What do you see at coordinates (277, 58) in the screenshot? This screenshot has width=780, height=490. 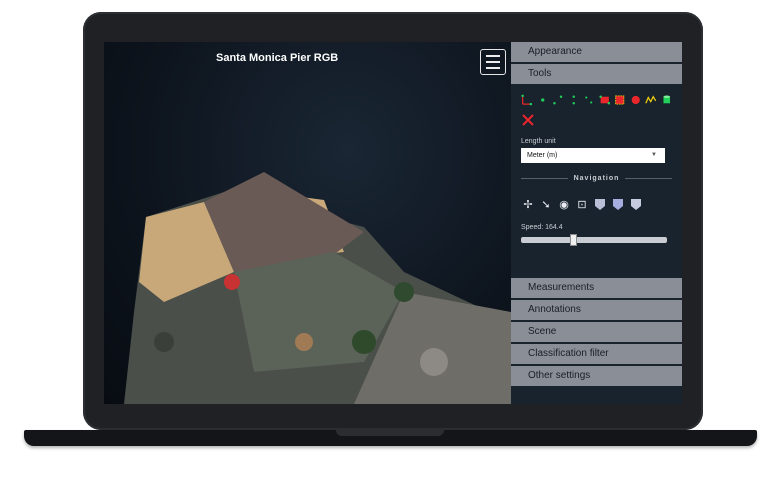 I see `viewer-title: Santa Monica Pier RGB` at bounding box center [277, 58].